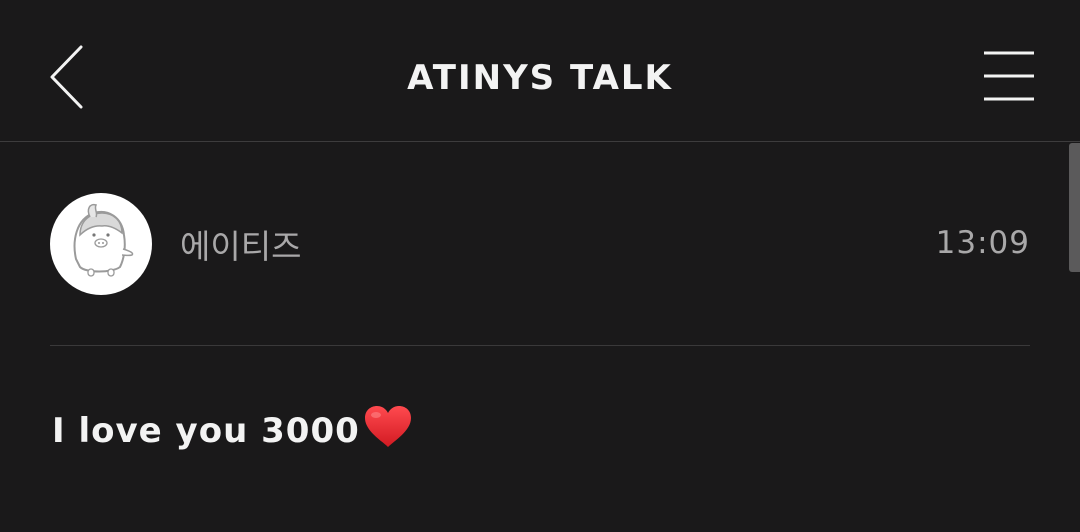 The image size is (1080, 532). I want to click on divider, so click(540, 345).